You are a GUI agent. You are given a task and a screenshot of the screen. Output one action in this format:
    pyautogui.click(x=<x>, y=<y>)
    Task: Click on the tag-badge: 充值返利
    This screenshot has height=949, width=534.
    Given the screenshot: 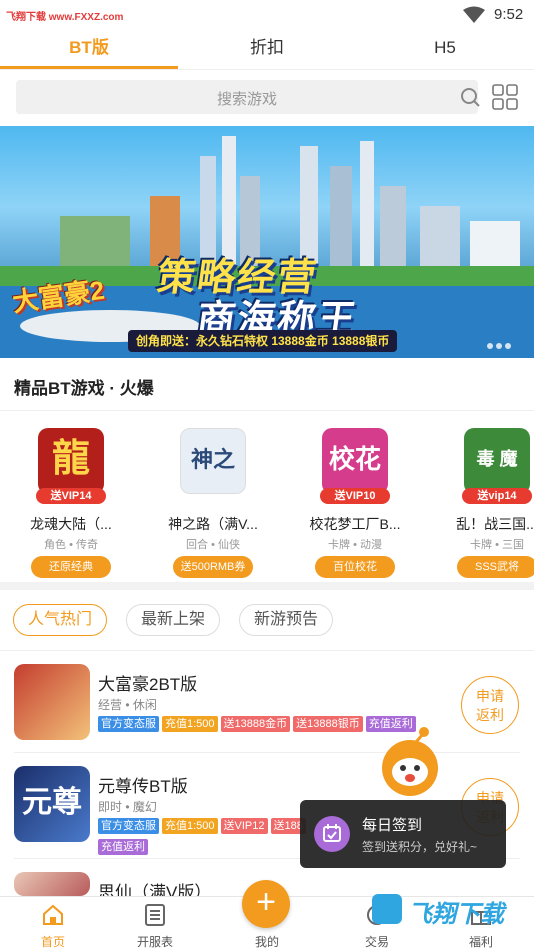 What is the action you would take?
    pyautogui.click(x=123, y=847)
    